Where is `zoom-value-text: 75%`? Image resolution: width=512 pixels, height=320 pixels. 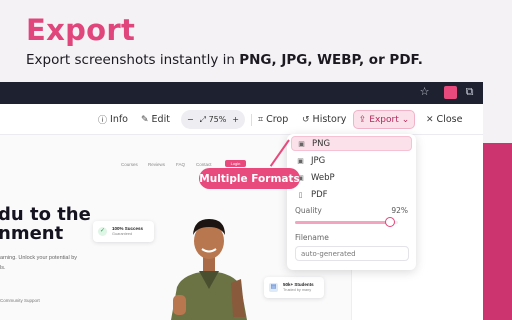 zoom-value-text: 75% is located at coordinates (217, 119).